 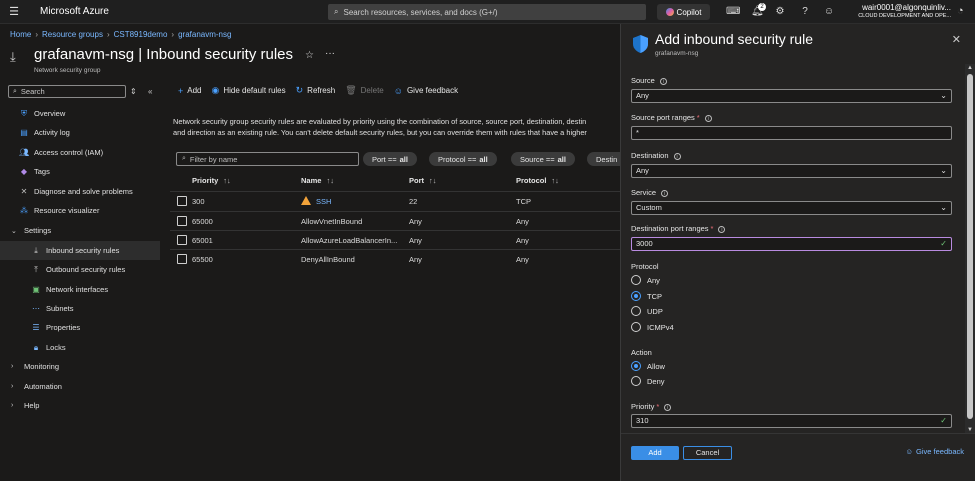 What do you see at coordinates (267, 159) in the screenshot?
I see `filter-by-name-input: ⌕ Filter by name` at bounding box center [267, 159].